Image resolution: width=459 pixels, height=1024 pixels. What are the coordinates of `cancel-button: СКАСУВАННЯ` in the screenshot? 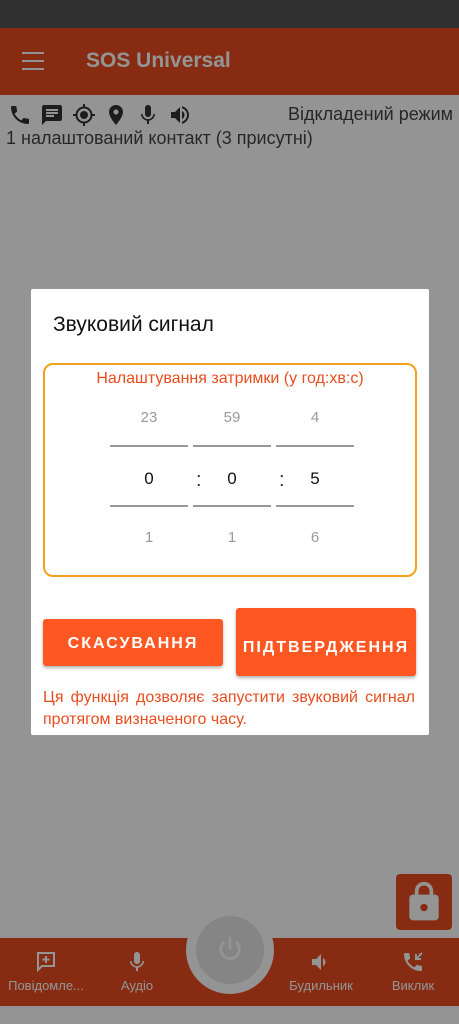 It's located at (133, 642).